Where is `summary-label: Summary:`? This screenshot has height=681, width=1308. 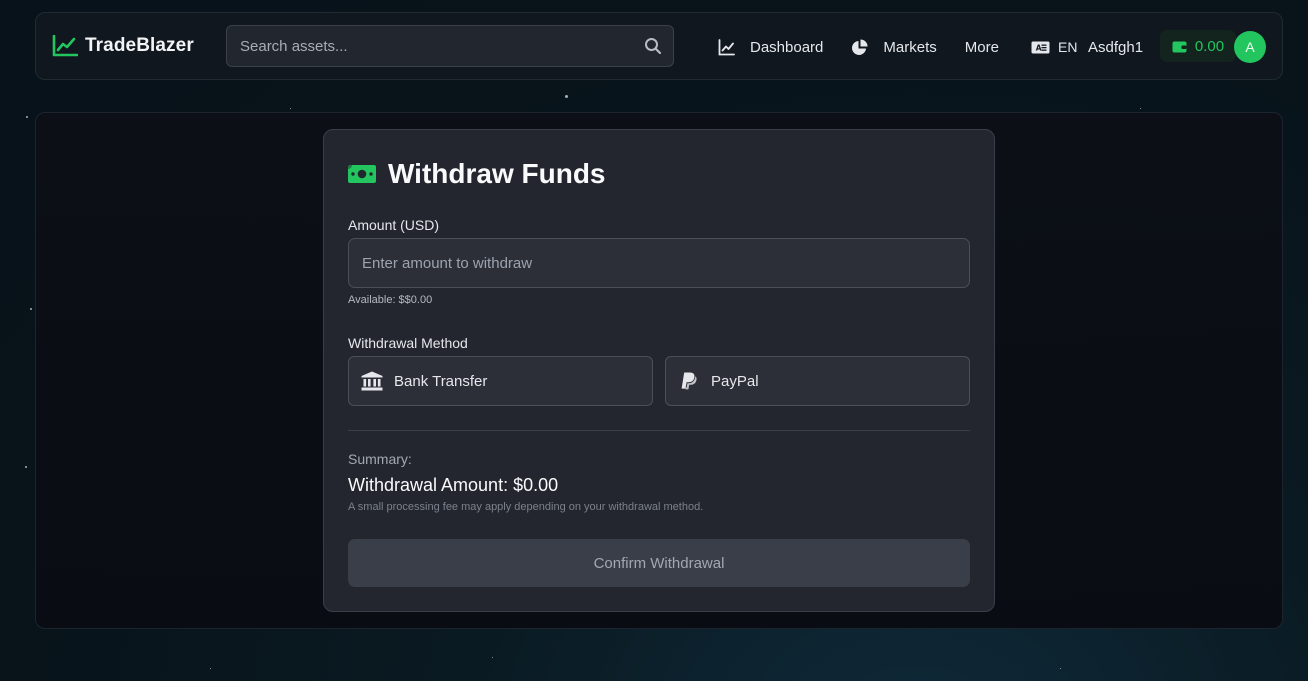
summary-label: Summary: is located at coordinates (380, 459).